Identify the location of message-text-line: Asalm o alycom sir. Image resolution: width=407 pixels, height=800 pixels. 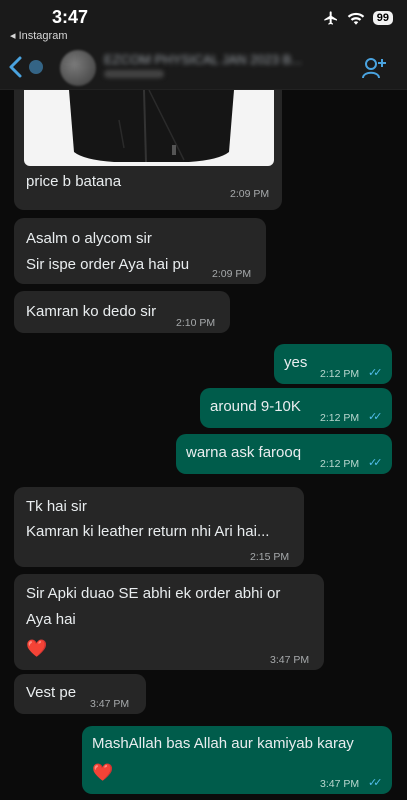
(89, 238).